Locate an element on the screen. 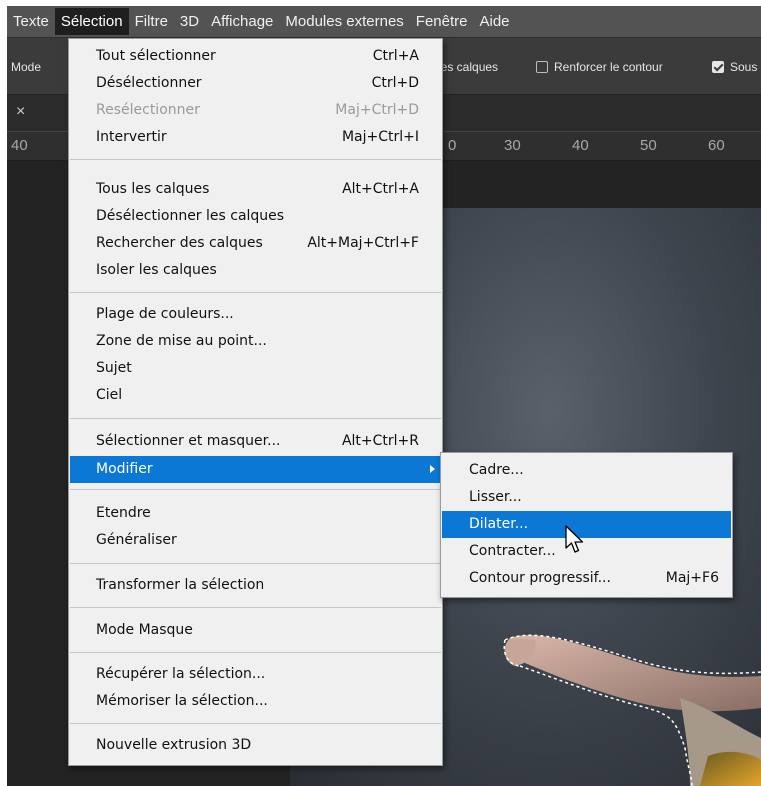 The width and height of the screenshot is (761, 786). menu-item-deselect: Désélectionner Ctrl+D is located at coordinates (255, 83).